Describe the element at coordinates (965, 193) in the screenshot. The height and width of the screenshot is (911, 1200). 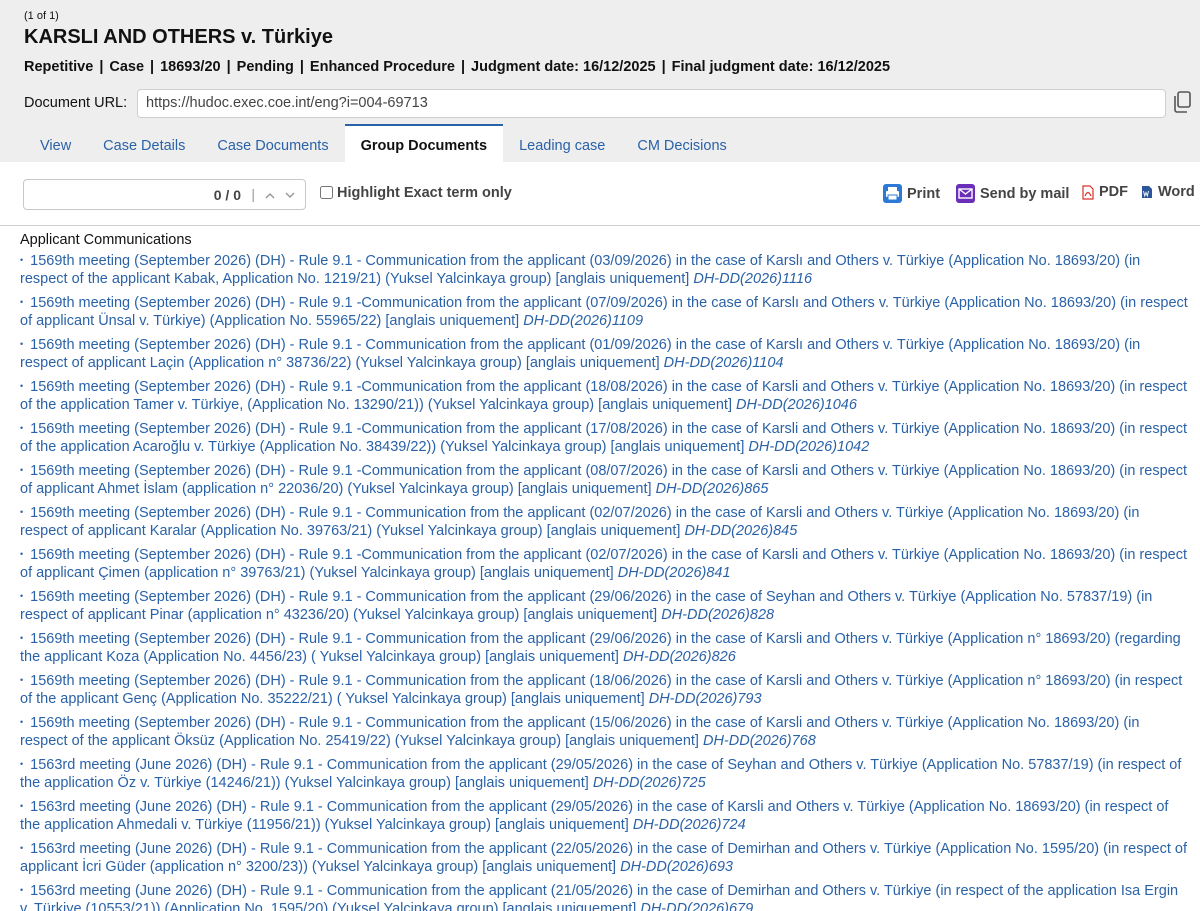
I see `mail-icon` at that location.